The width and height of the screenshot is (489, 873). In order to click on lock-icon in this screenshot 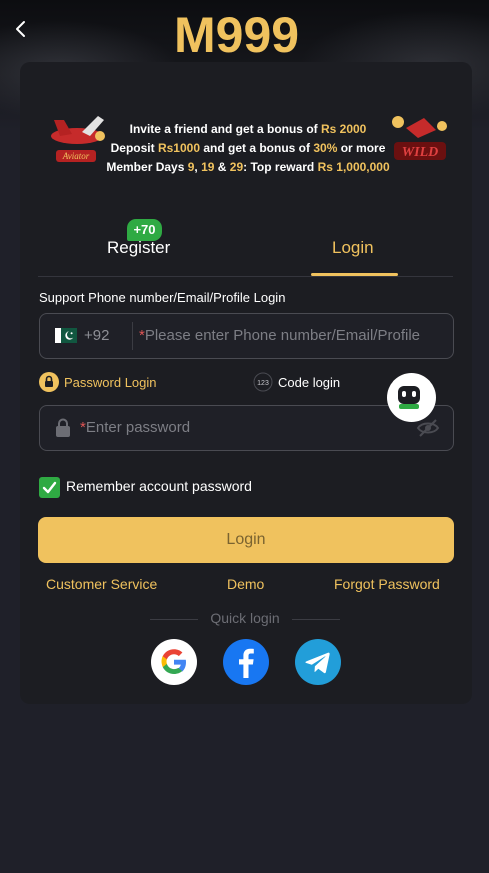, I will do `click(63, 430)`.